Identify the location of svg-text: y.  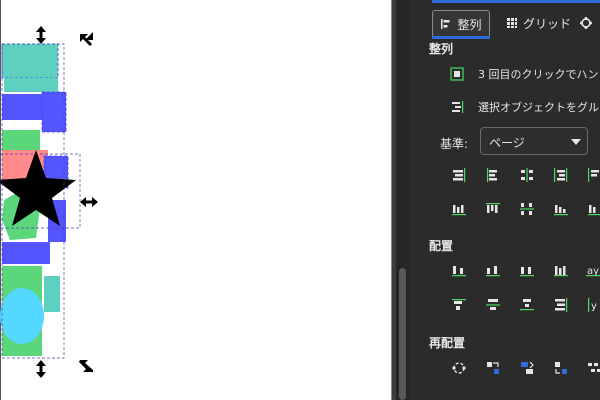
(594, 306).